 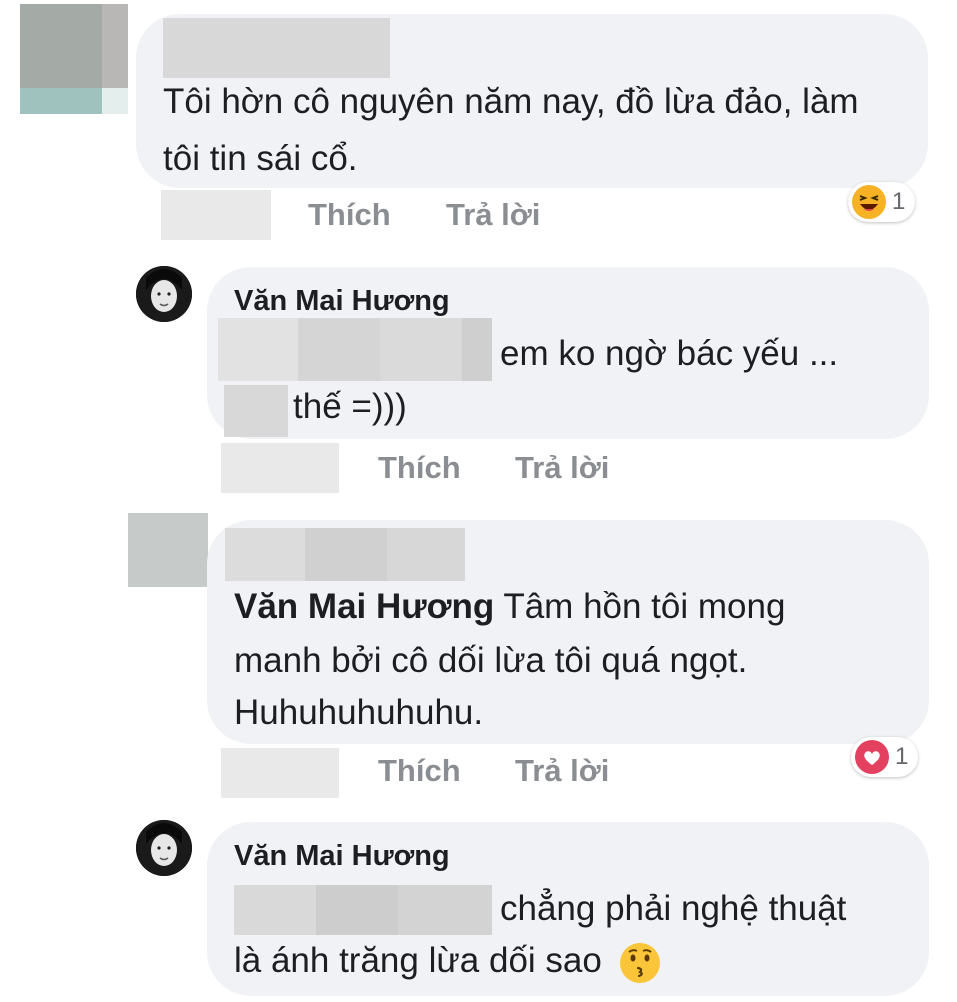 I want to click on comment-text: Huhuhuhuhuhu., so click(x=359, y=712).